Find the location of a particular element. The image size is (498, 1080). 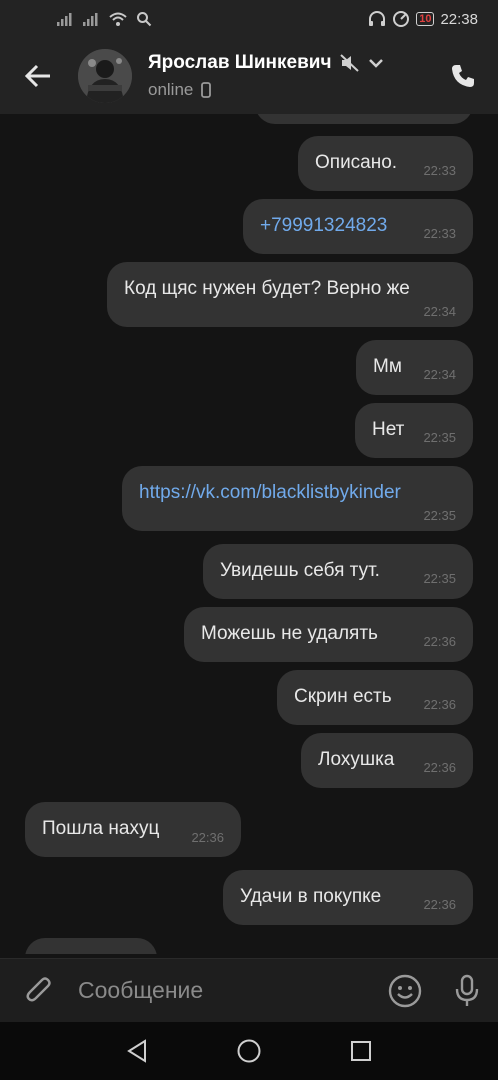

message-text: Описано. is located at coordinates (356, 162).